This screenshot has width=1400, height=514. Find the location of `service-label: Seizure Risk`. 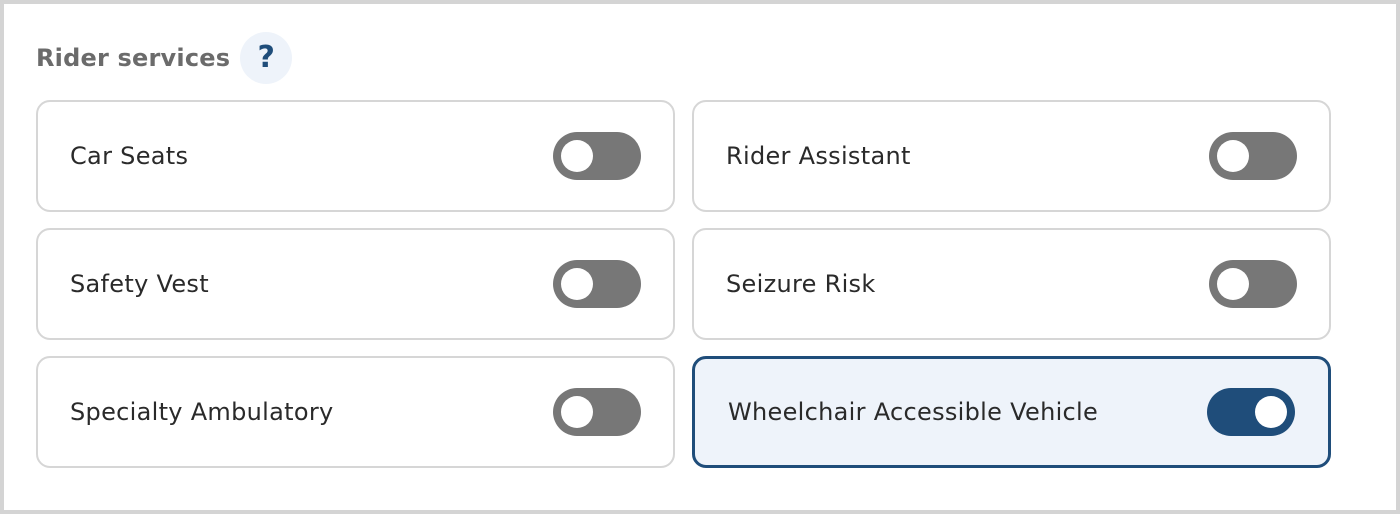

service-label: Seizure Risk is located at coordinates (801, 284).